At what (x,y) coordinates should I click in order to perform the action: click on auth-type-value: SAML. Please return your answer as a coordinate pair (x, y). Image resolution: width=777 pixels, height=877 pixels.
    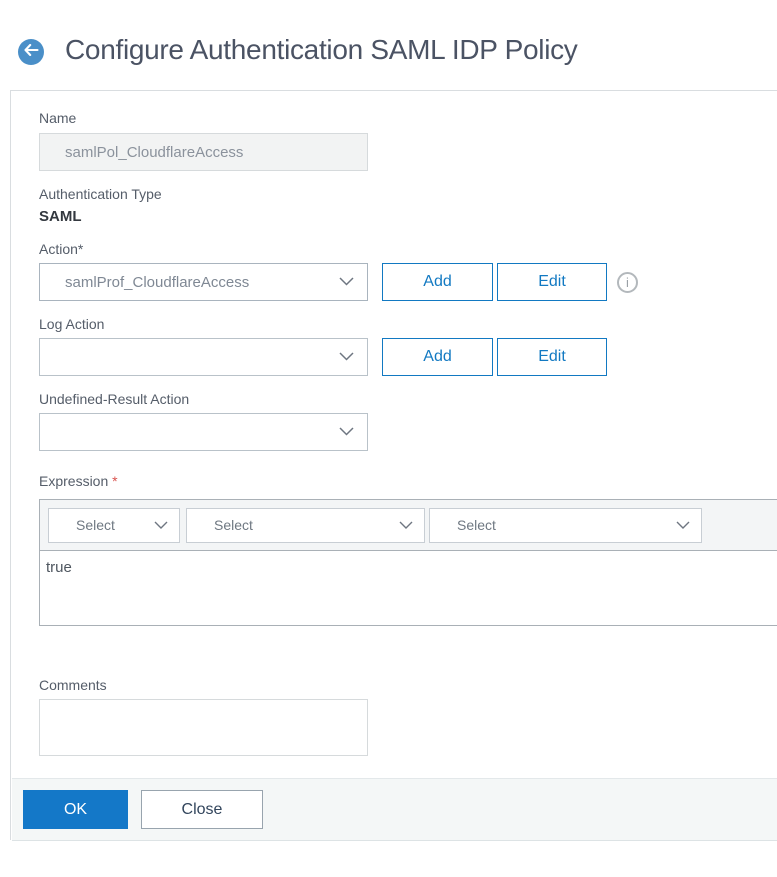
    Looking at the image, I should click on (60, 216).